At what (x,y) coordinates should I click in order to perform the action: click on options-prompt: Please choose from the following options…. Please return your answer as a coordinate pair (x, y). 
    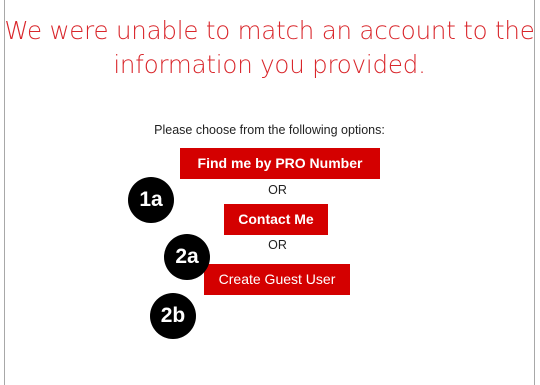
    Looking at the image, I should click on (269, 130).